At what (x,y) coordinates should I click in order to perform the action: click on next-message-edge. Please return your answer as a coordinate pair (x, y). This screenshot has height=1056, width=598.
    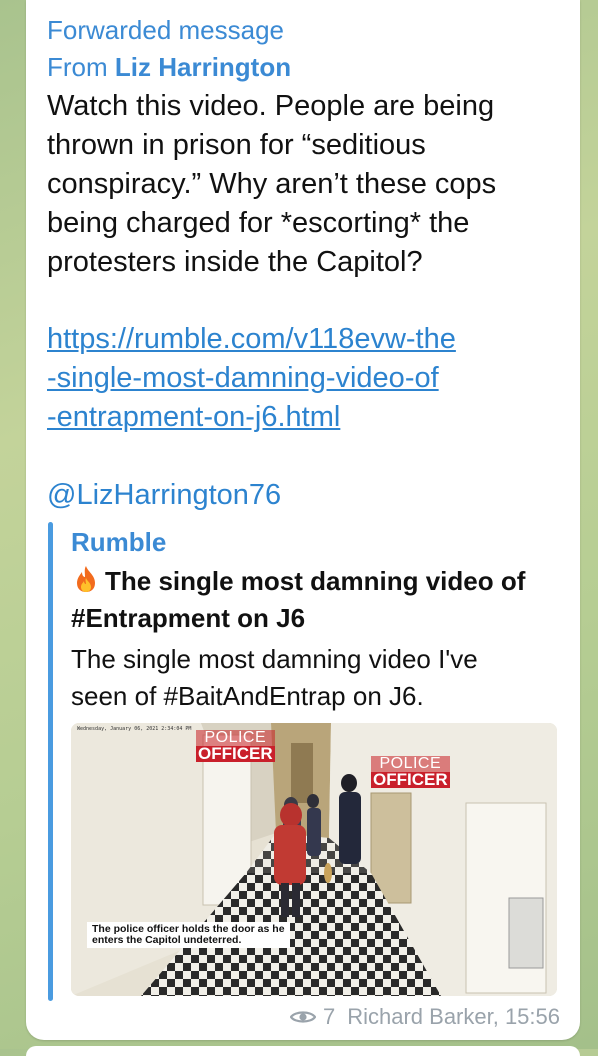
    Looking at the image, I should click on (303, 1051).